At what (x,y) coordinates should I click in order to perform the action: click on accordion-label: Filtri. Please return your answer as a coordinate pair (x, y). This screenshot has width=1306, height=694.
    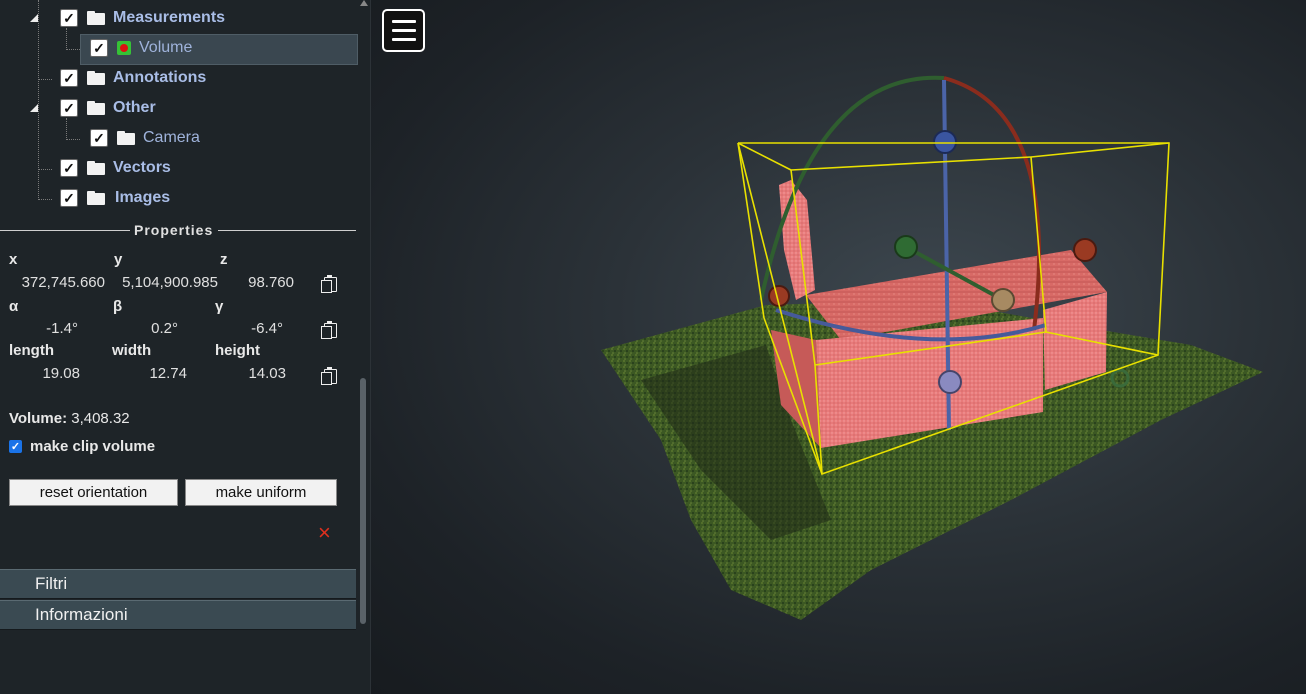
    Looking at the image, I should click on (51, 583).